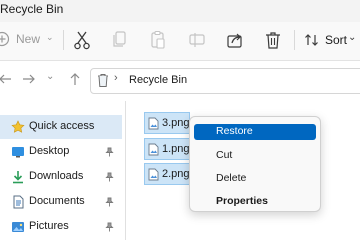 The width and height of the screenshot is (360, 240). Describe the element at coordinates (312, 40) in the screenshot. I see `sort-arrows-icon` at that location.